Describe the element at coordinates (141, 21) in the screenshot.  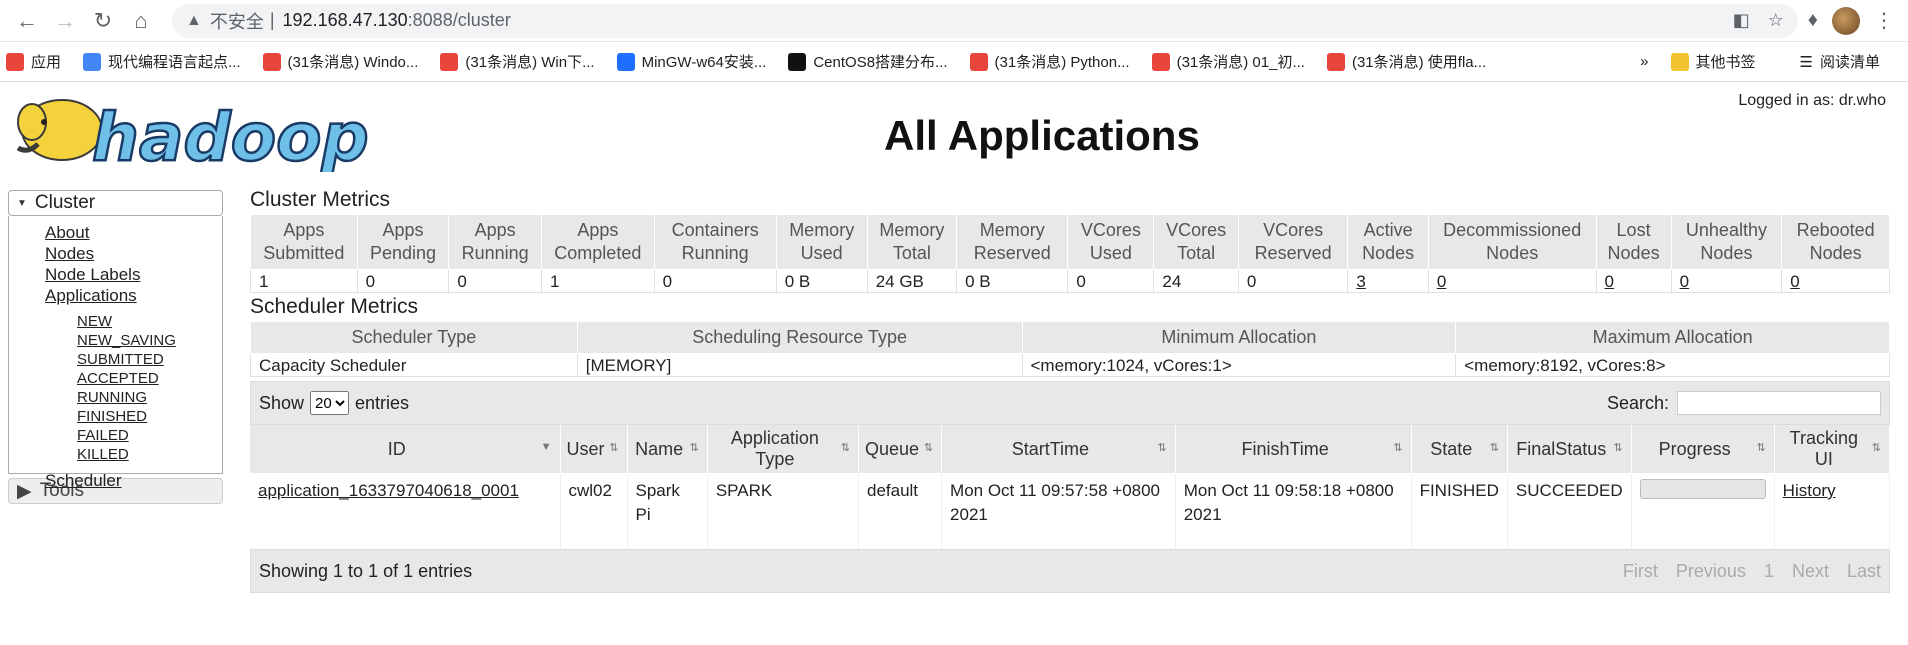
I see `home-icon: ⌂` at that location.